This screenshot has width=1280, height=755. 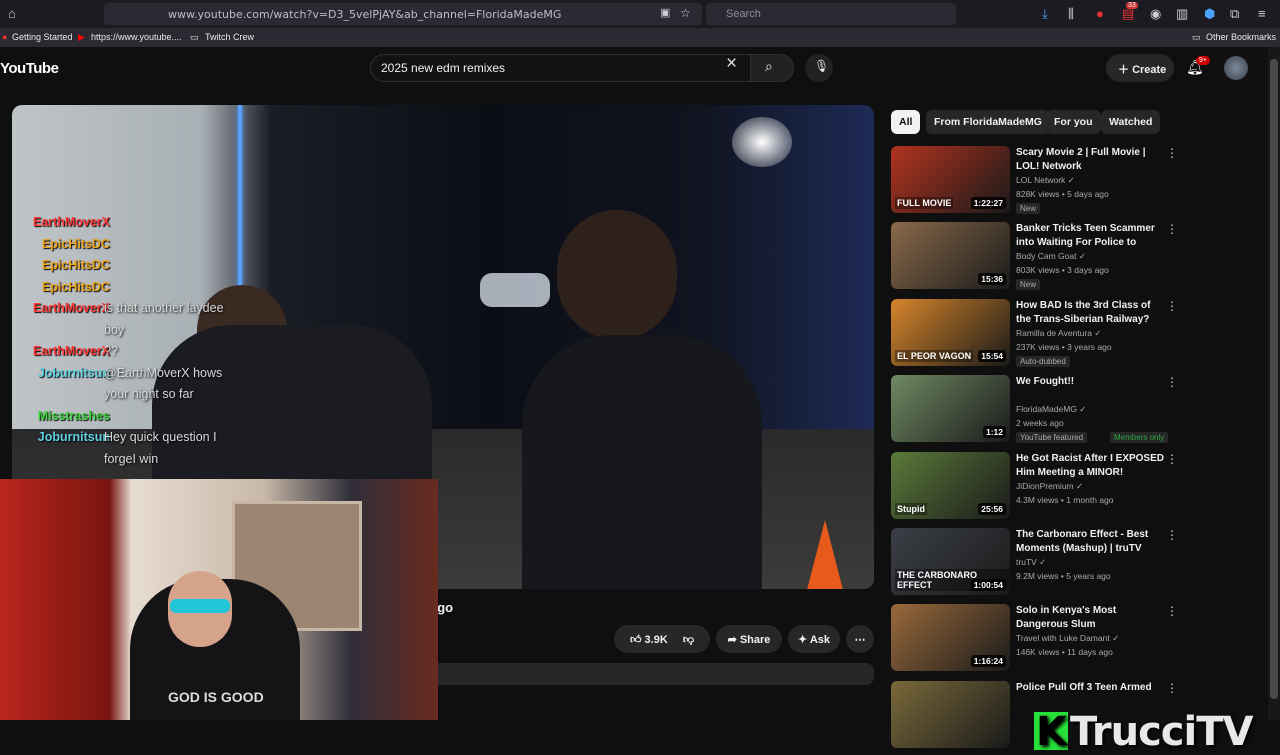 I want to click on clear-search-icon: ×, so click(x=731, y=64).